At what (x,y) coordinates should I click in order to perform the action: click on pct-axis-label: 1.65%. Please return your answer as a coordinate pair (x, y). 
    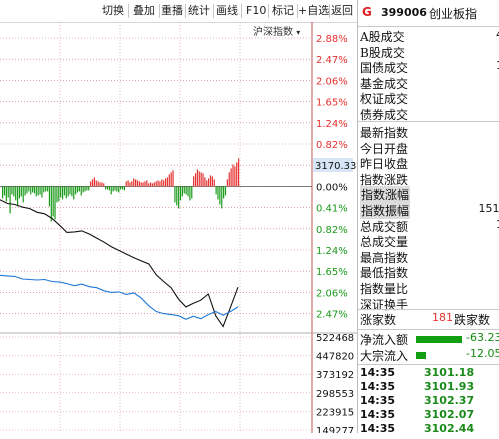
    Looking at the image, I should click on (332, 272).